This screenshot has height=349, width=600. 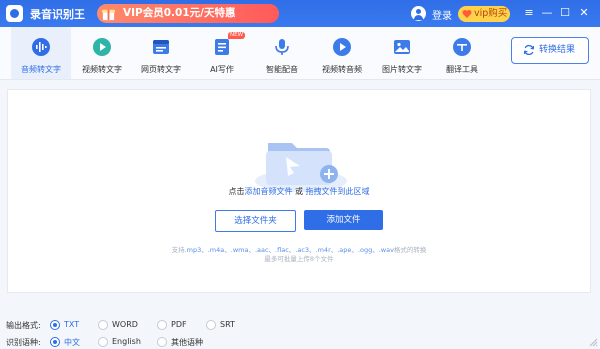 What do you see at coordinates (282, 69) in the screenshot?
I see `tool-label: 智能配音` at bounding box center [282, 69].